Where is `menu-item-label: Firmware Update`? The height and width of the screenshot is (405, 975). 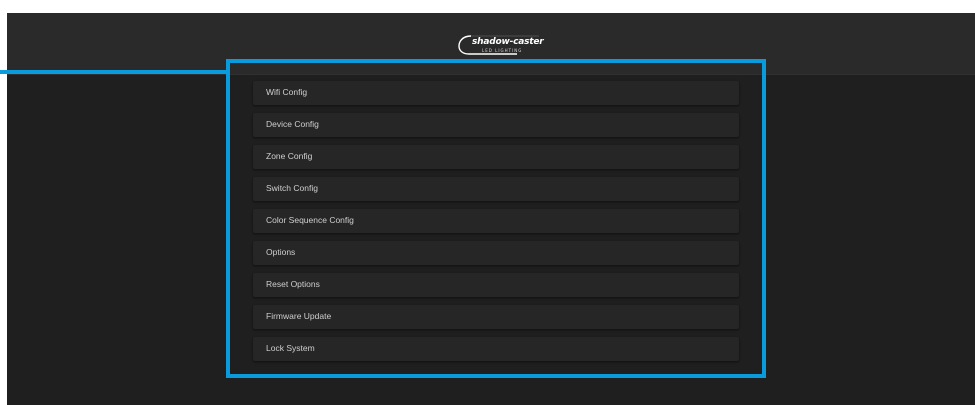
menu-item-label: Firmware Update is located at coordinates (299, 316).